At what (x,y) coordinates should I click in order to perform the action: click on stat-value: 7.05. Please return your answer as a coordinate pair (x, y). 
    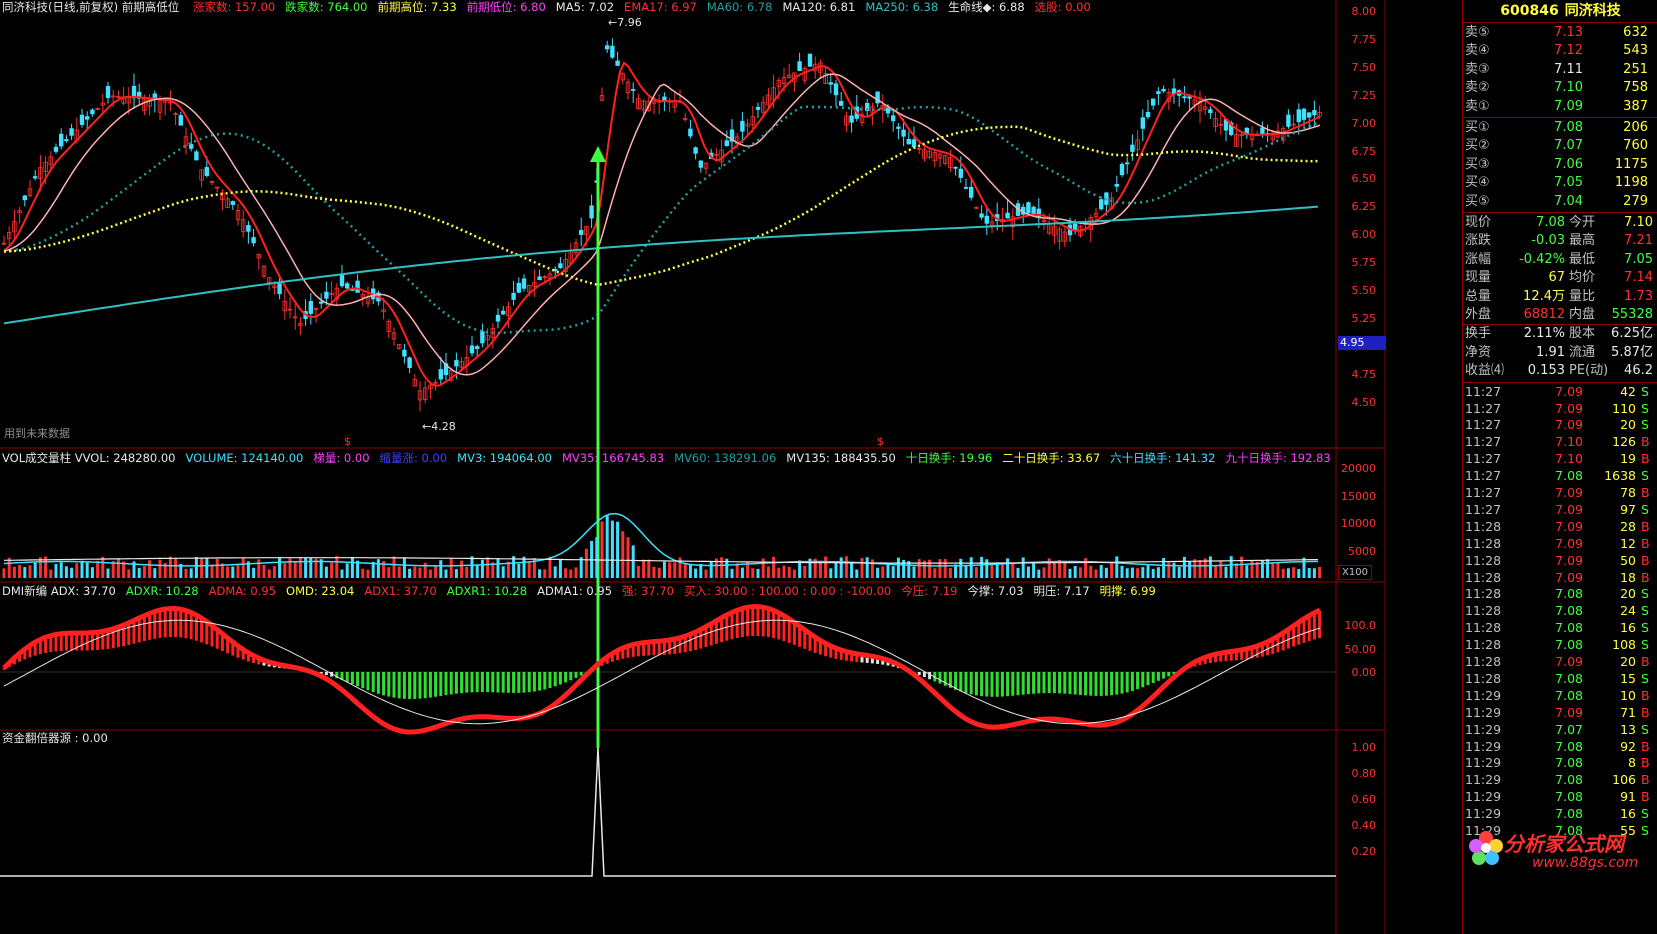
    Looking at the image, I should click on (1638, 259).